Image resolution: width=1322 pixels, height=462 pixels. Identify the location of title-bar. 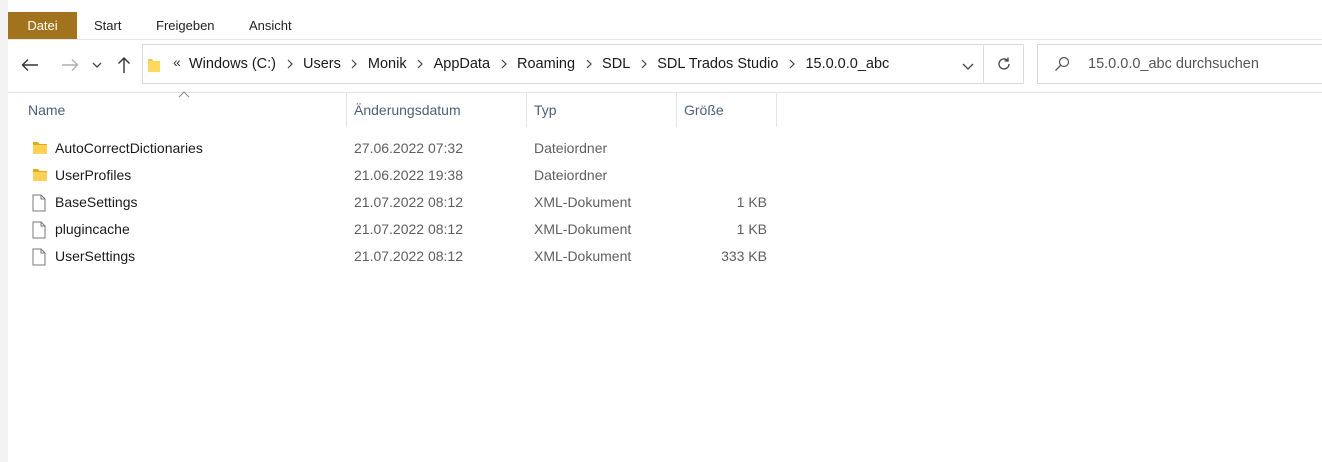
(665, 5).